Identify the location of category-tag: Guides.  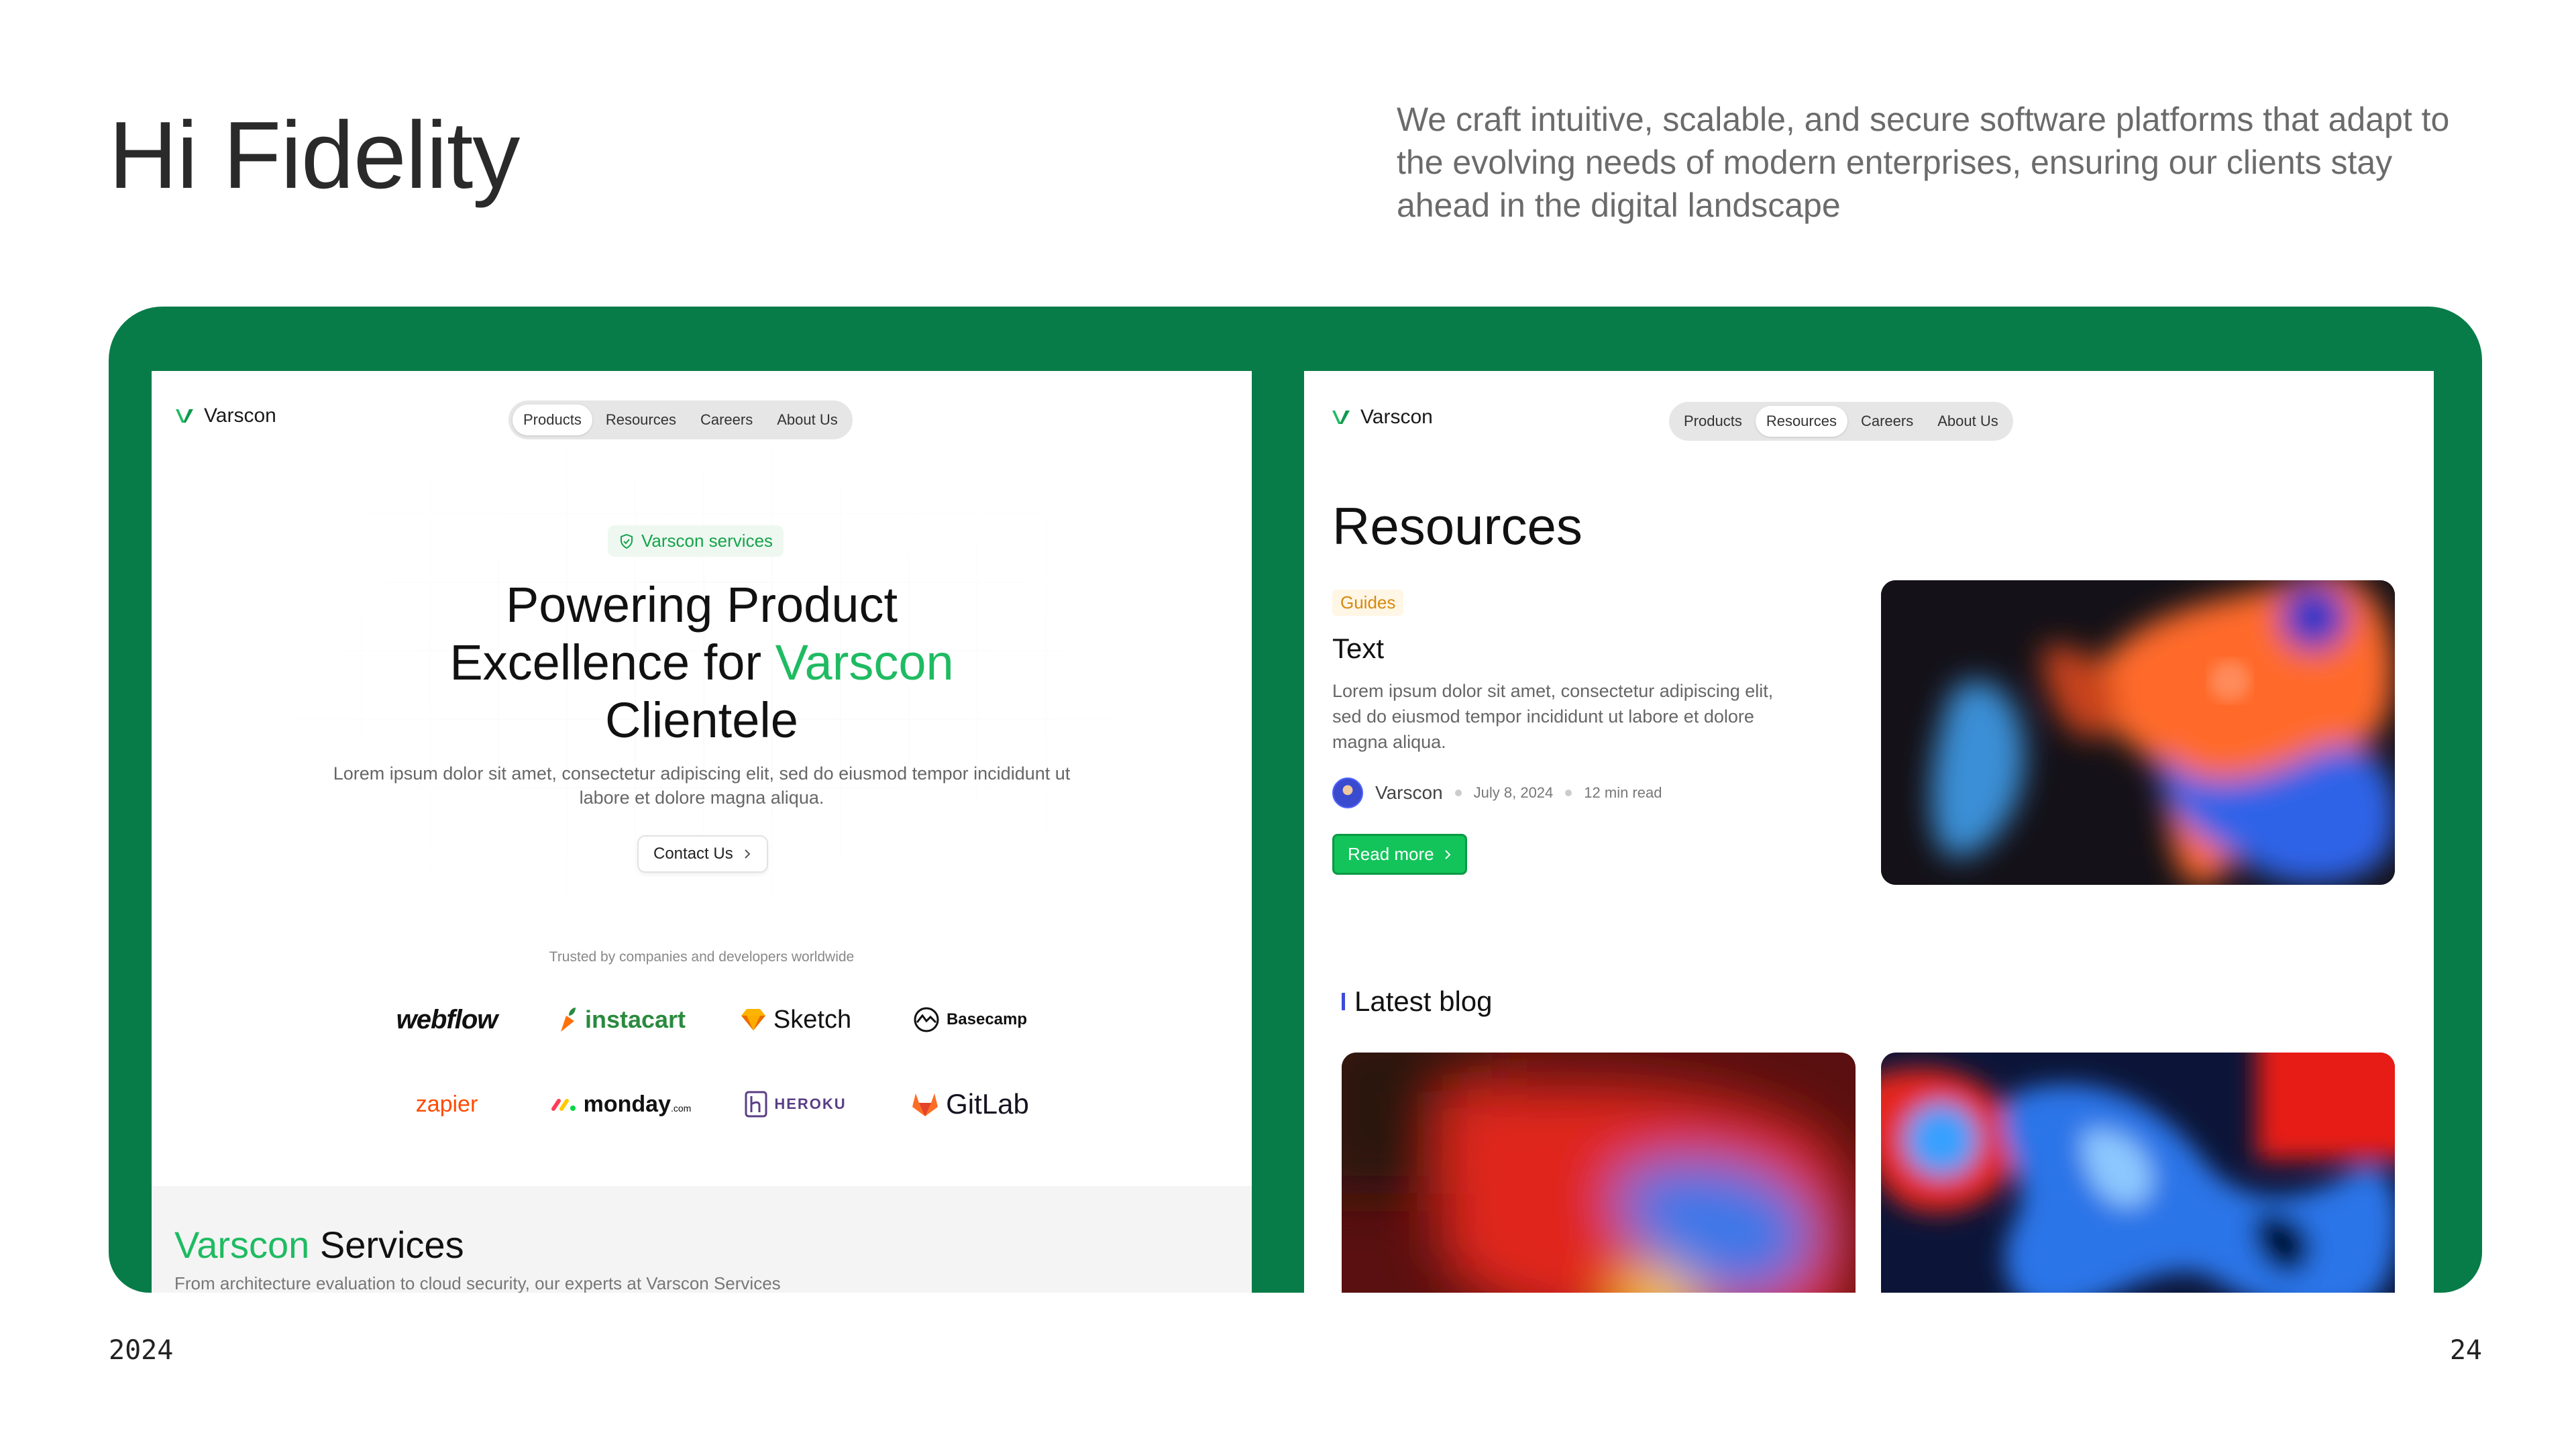
(1368, 603).